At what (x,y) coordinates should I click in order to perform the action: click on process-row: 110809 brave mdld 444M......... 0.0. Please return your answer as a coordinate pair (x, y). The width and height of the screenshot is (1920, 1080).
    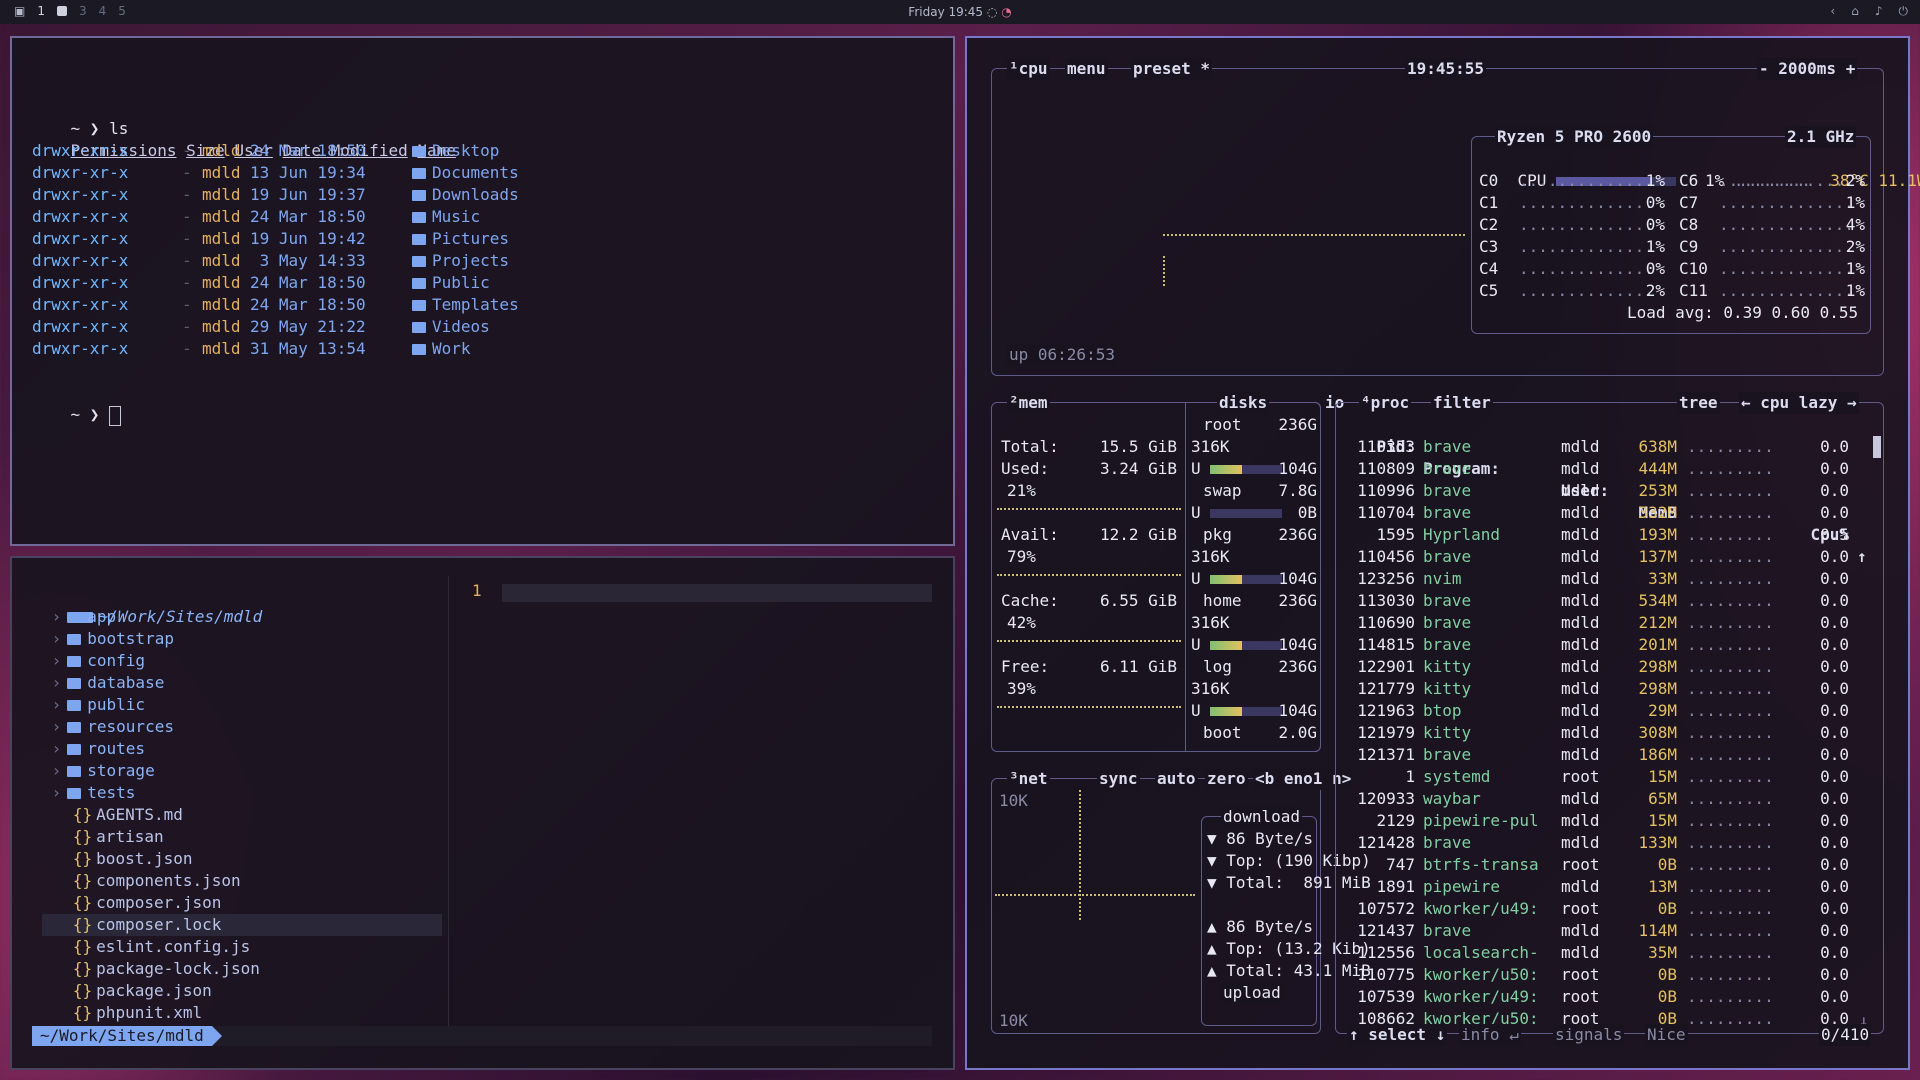
    Looking at the image, I should click on (1597, 469).